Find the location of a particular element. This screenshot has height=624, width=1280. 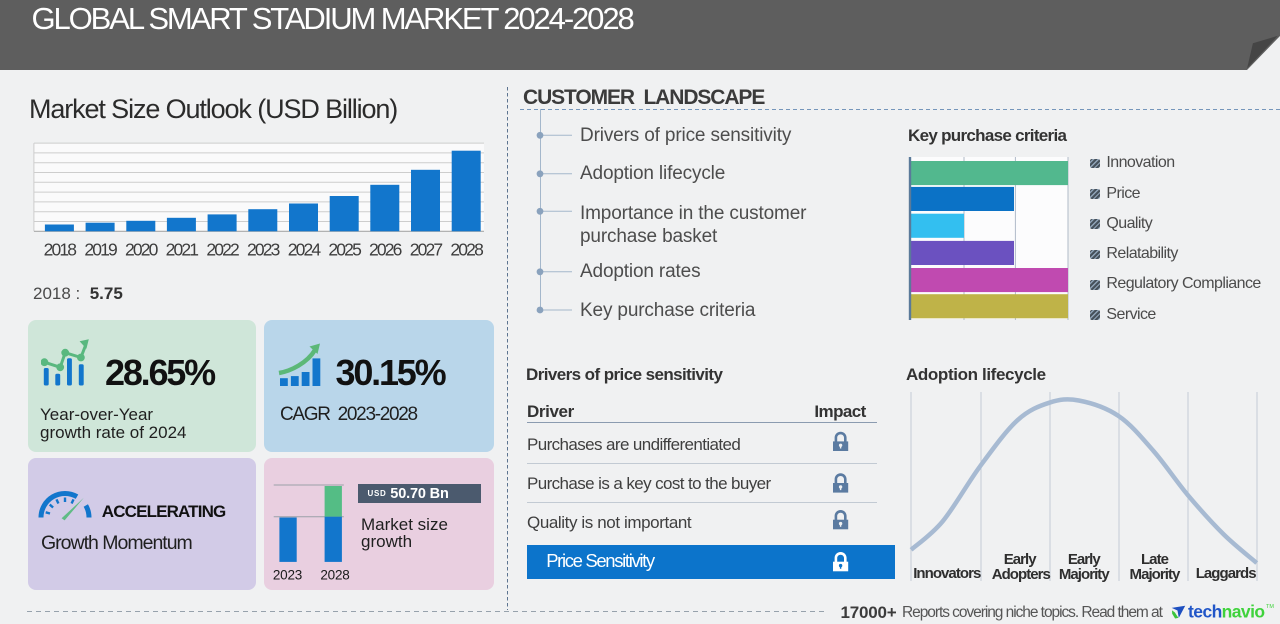

svg-text: navio is located at coordinates (1243, 611).